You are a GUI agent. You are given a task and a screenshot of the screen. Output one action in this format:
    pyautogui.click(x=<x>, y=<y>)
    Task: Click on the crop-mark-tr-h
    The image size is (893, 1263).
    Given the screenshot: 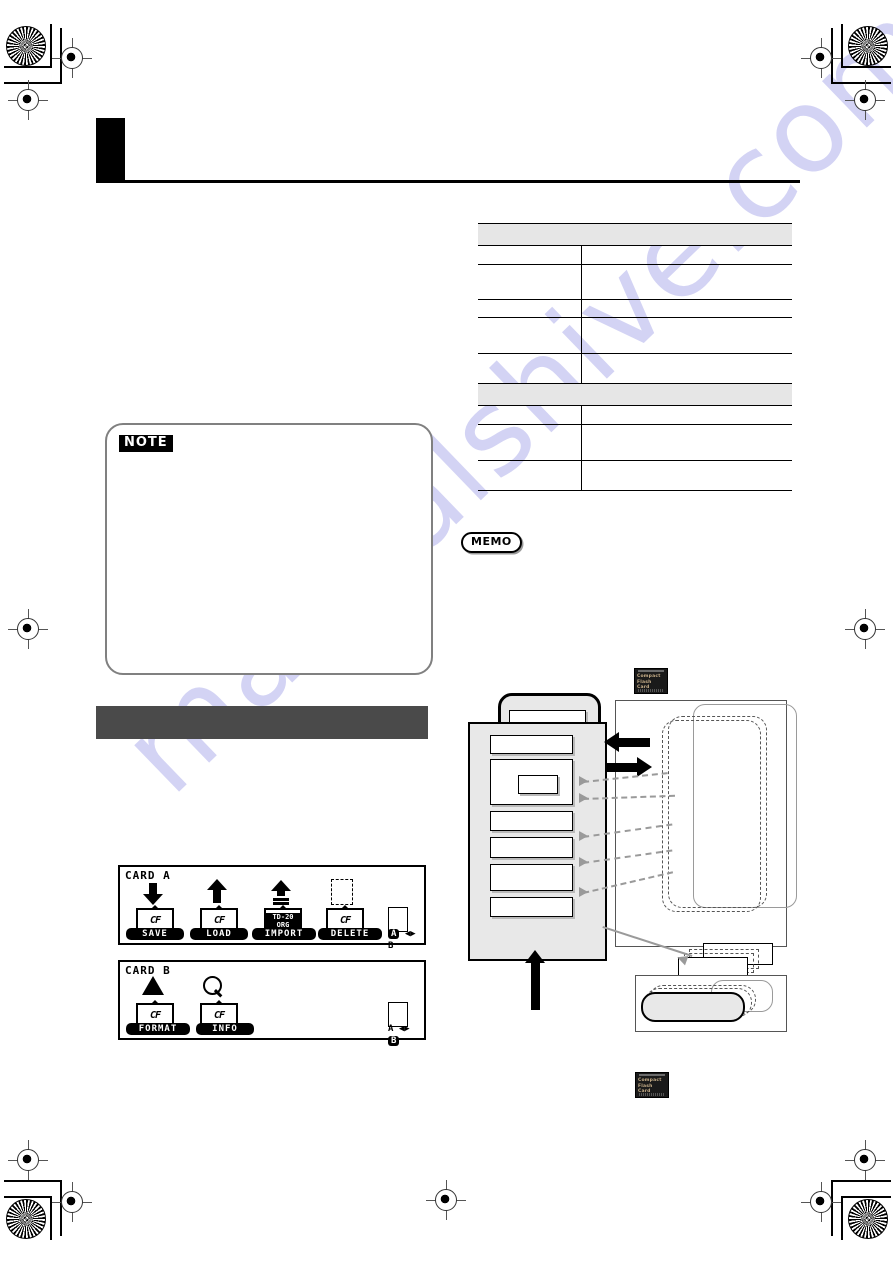 What is the action you would take?
    pyautogui.click(x=867, y=67)
    